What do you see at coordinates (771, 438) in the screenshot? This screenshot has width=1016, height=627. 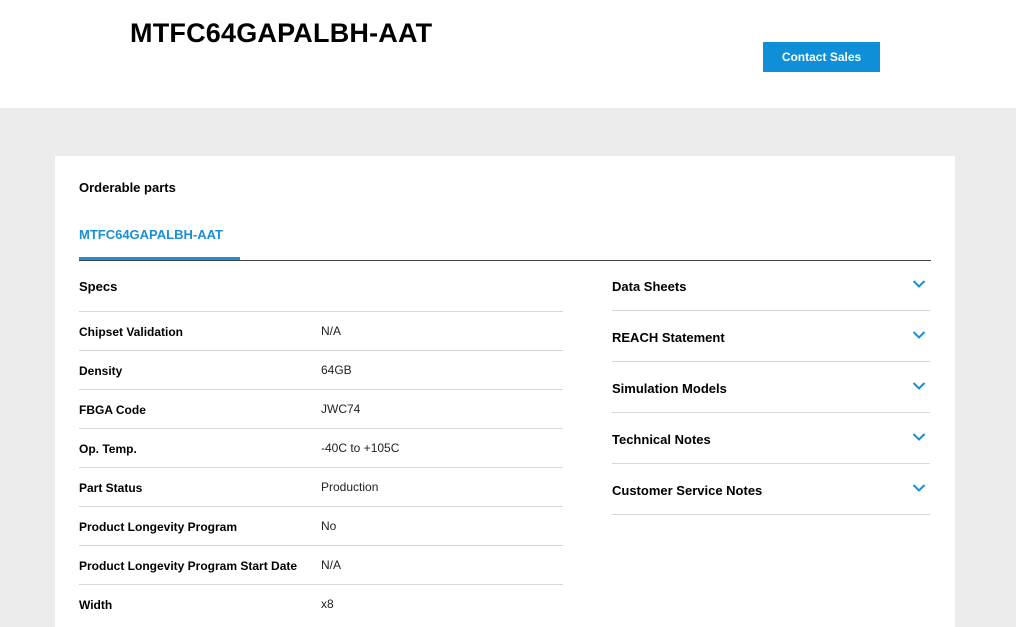 I see `accordion-technical-notes: Technical Notes` at bounding box center [771, 438].